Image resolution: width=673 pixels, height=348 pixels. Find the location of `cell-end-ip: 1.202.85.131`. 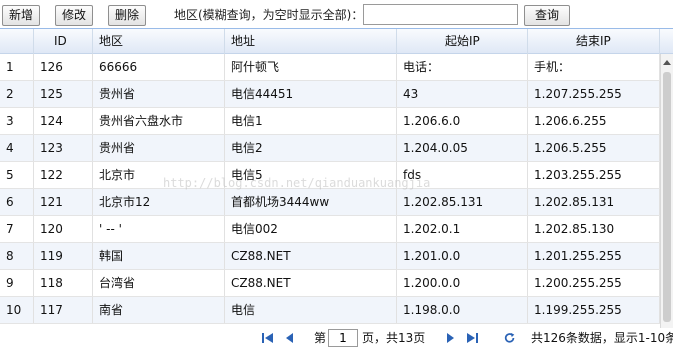

cell-end-ip: 1.202.85.131 is located at coordinates (594, 202).